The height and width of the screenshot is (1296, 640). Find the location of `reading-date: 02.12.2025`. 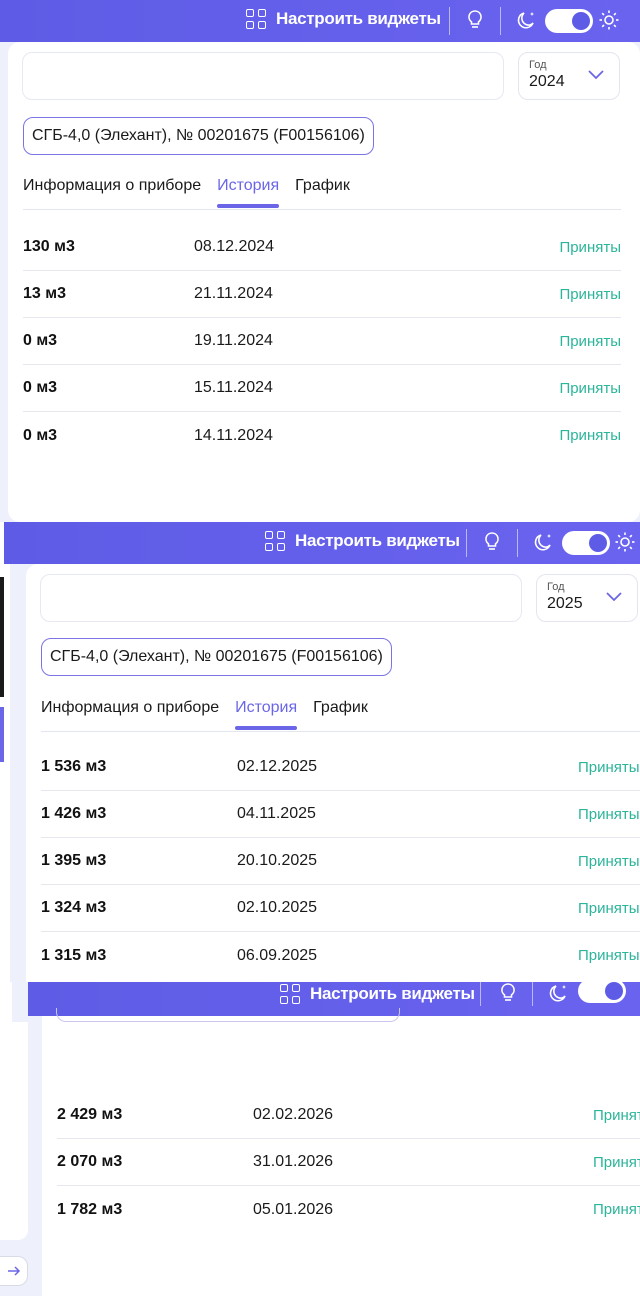

reading-date: 02.12.2025 is located at coordinates (277, 766).